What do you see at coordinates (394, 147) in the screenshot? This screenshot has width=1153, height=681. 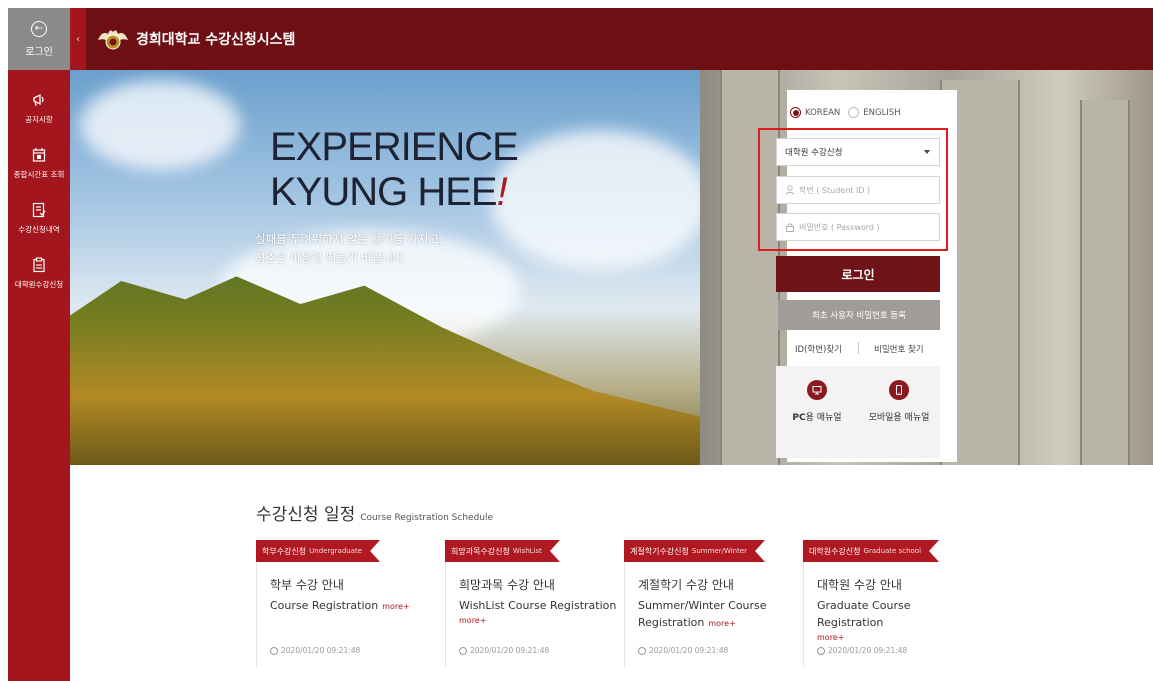 I see `hero-title-line1: EXPERIENCE` at bounding box center [394, 147].